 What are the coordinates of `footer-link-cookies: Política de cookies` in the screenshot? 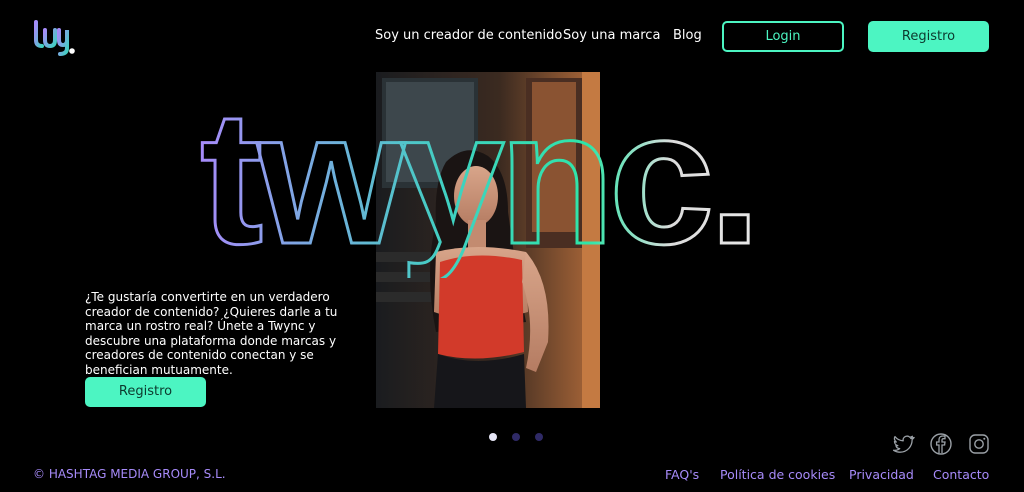 It's located at (777, 474).